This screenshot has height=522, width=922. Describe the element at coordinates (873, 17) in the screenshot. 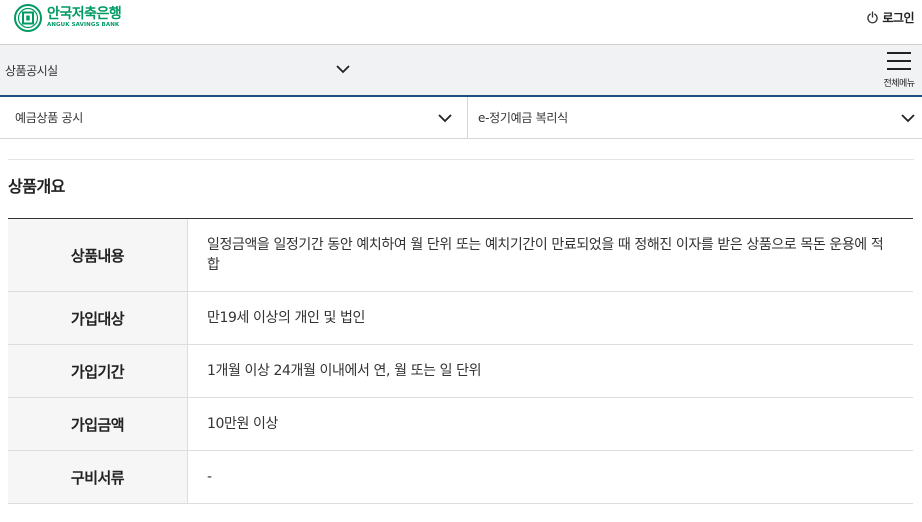

I see `power-icon` at that location.